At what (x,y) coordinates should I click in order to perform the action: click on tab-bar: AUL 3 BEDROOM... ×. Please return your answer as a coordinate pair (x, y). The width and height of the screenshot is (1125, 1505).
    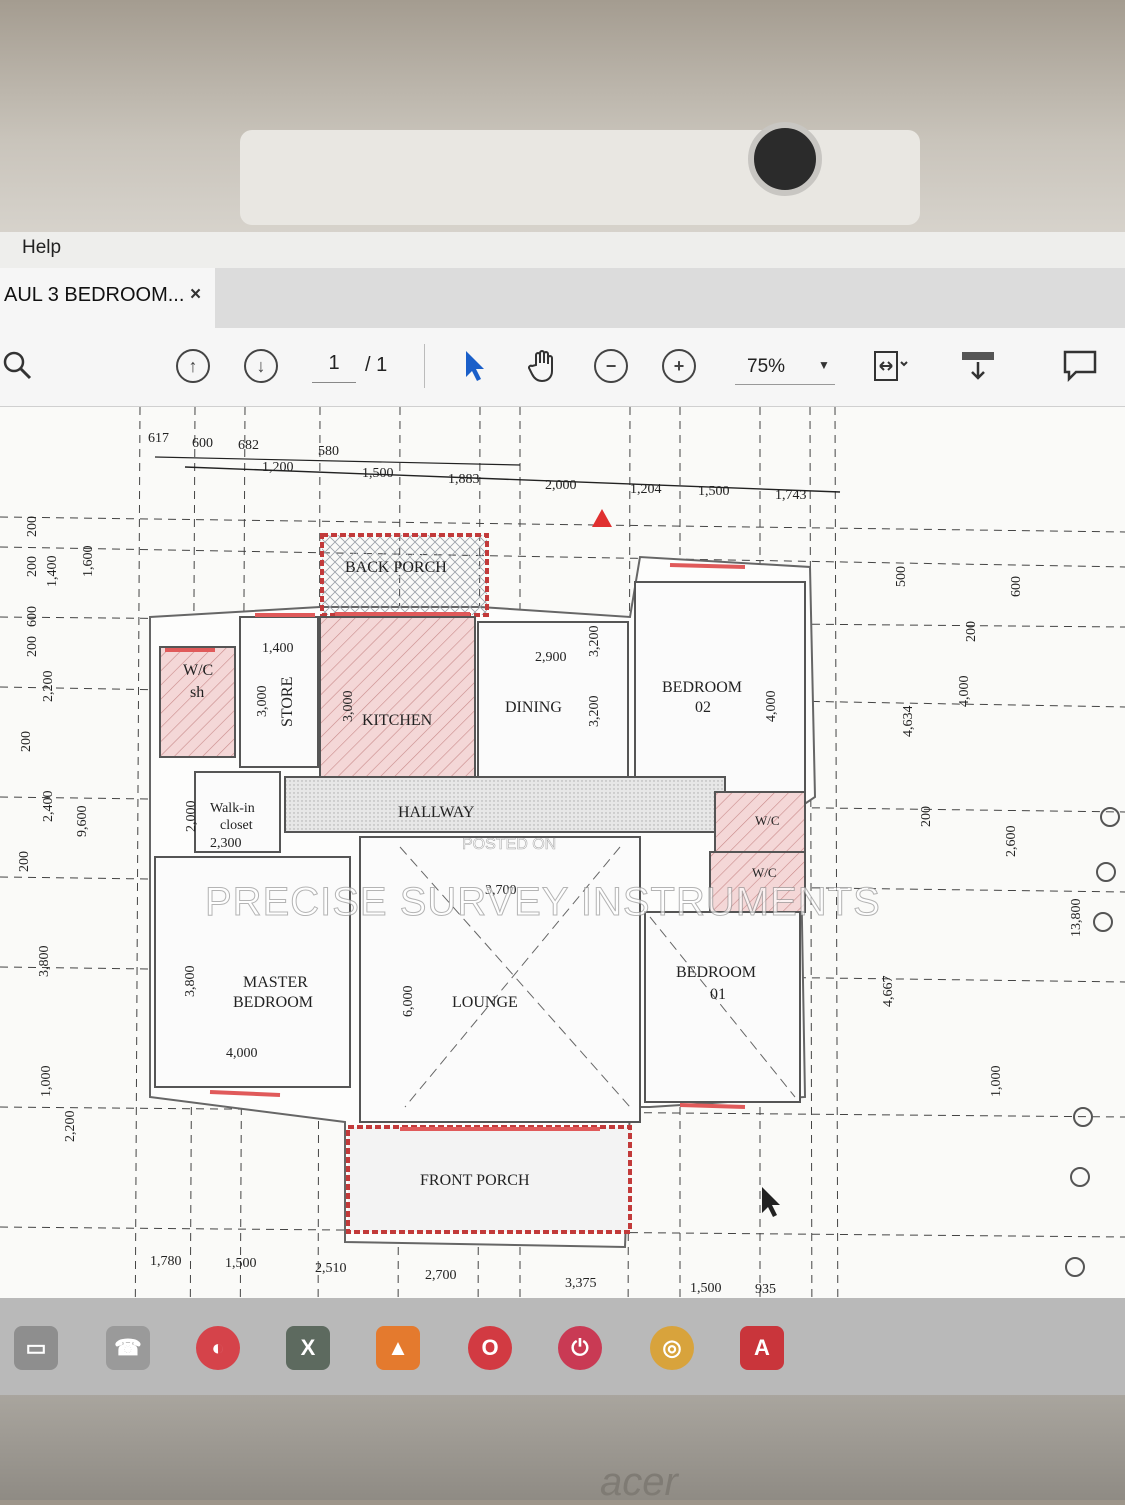
    Looking at the image, I should click on (562, 298).